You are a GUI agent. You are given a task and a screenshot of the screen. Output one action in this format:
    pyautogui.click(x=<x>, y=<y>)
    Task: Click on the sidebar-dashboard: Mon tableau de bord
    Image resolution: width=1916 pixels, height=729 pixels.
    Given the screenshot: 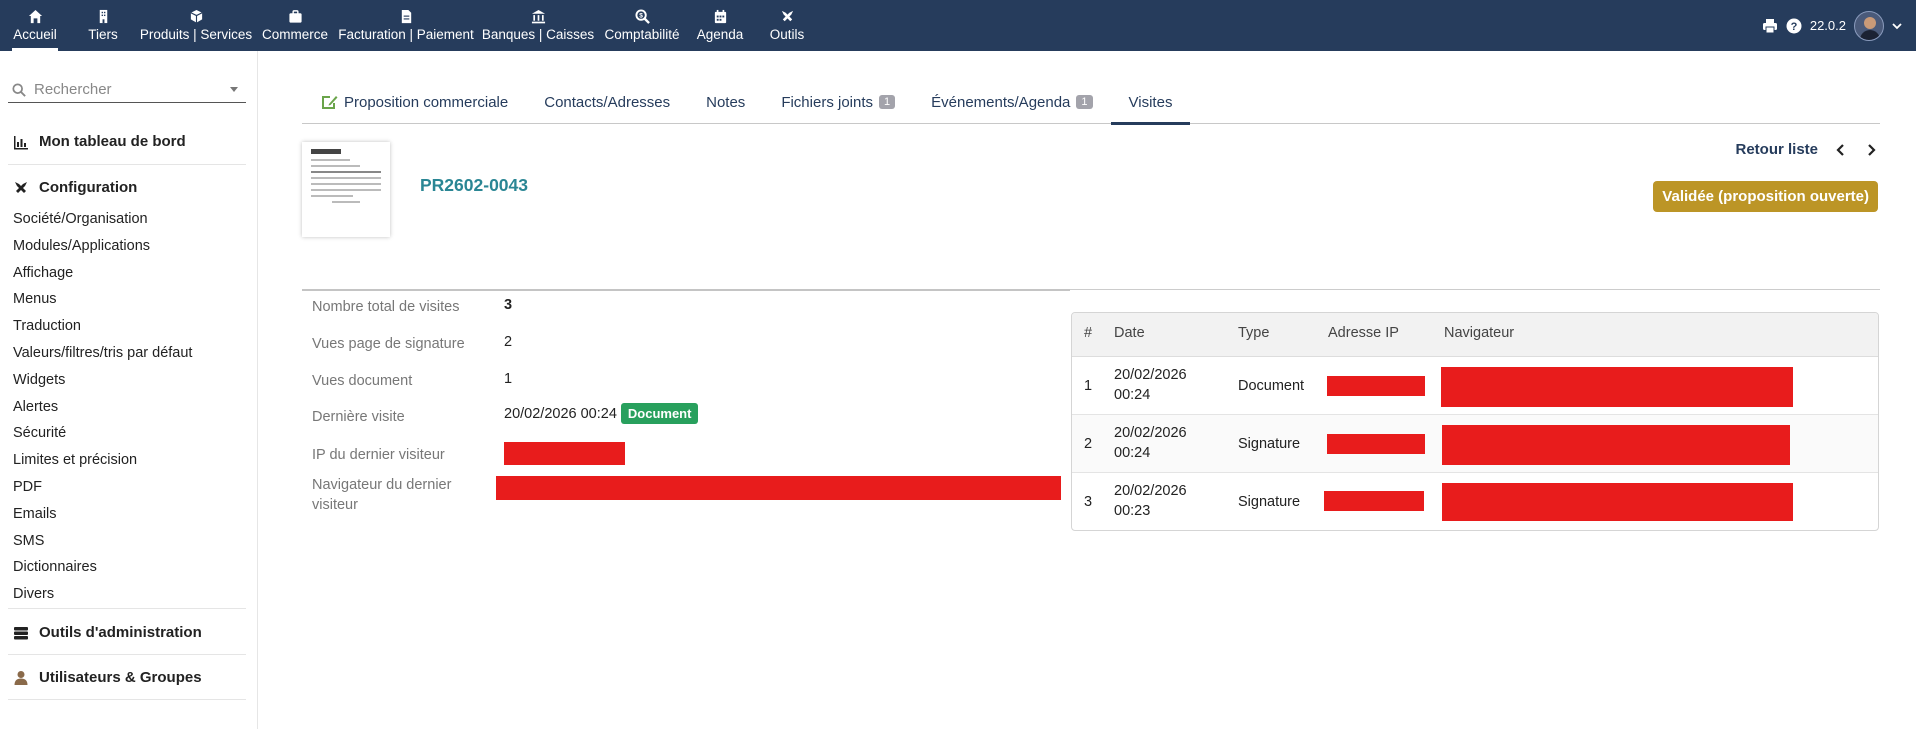 What is the action you would take?
    pyautogui.click(x=127, y=141)
    